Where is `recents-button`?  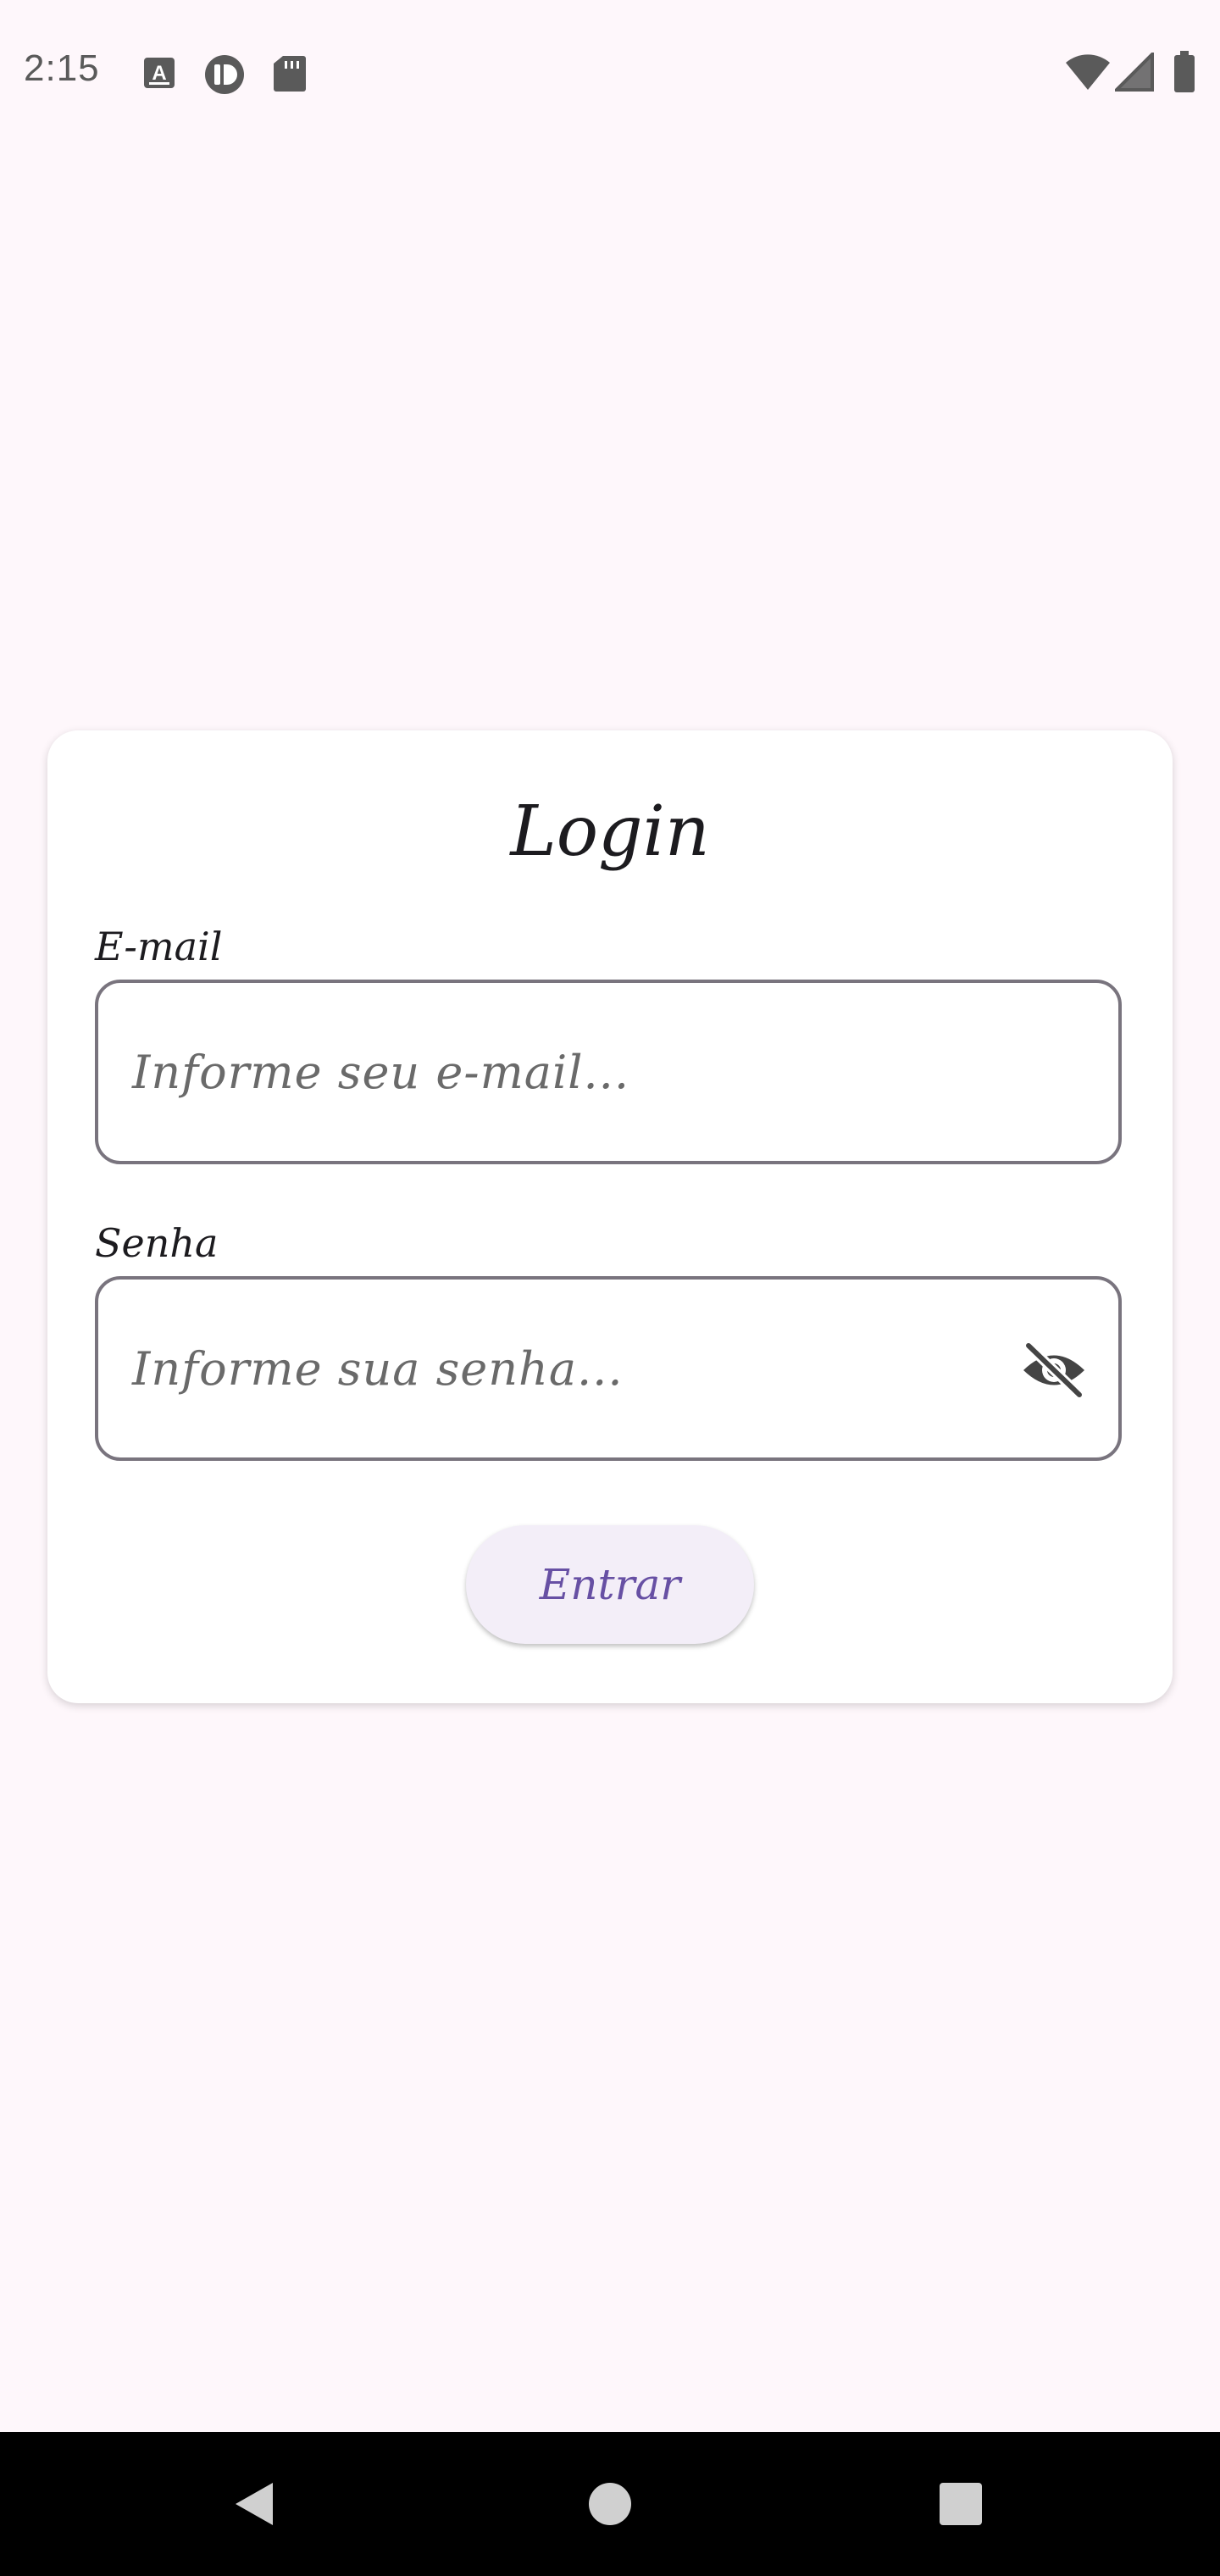
recents-button is located at coordinates (961, 2504).